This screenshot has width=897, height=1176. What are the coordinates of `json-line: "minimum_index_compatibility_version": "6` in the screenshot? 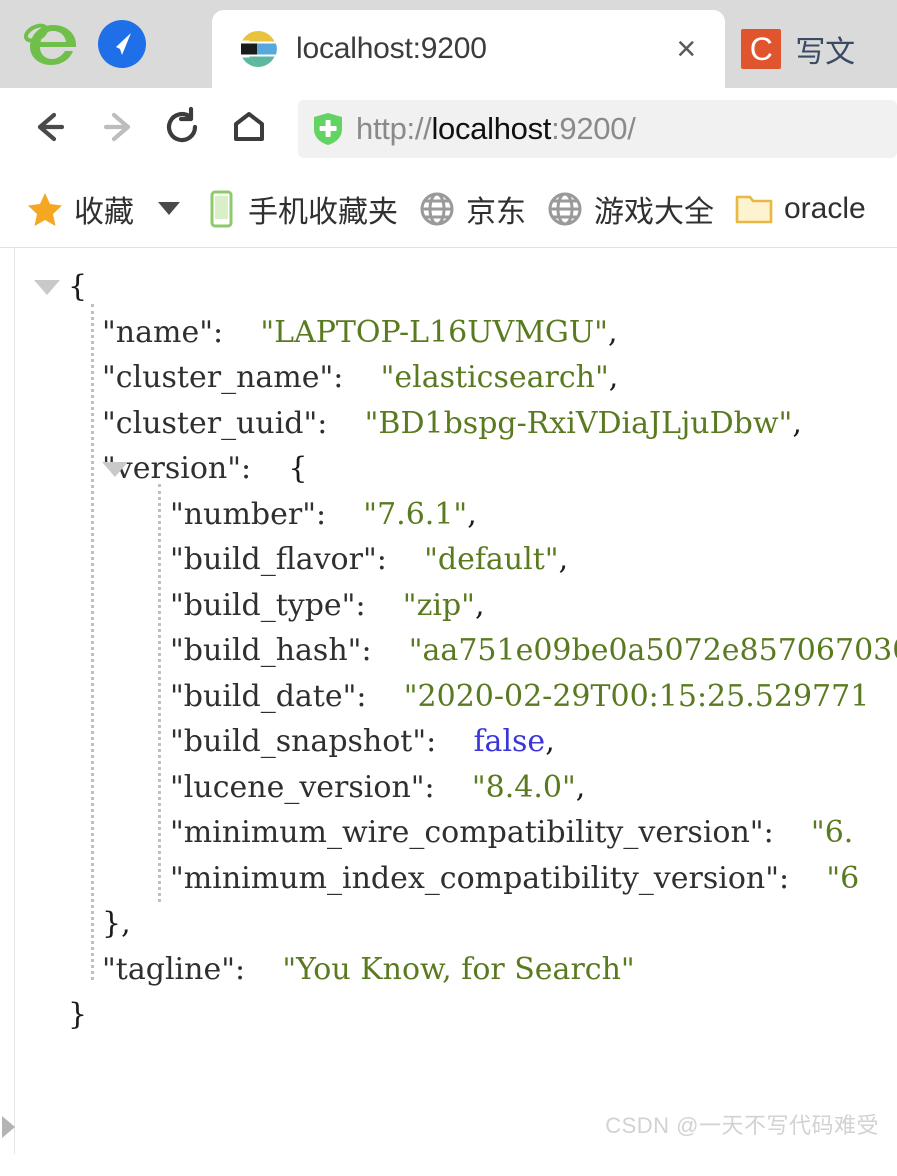 It's located at (465, 879).